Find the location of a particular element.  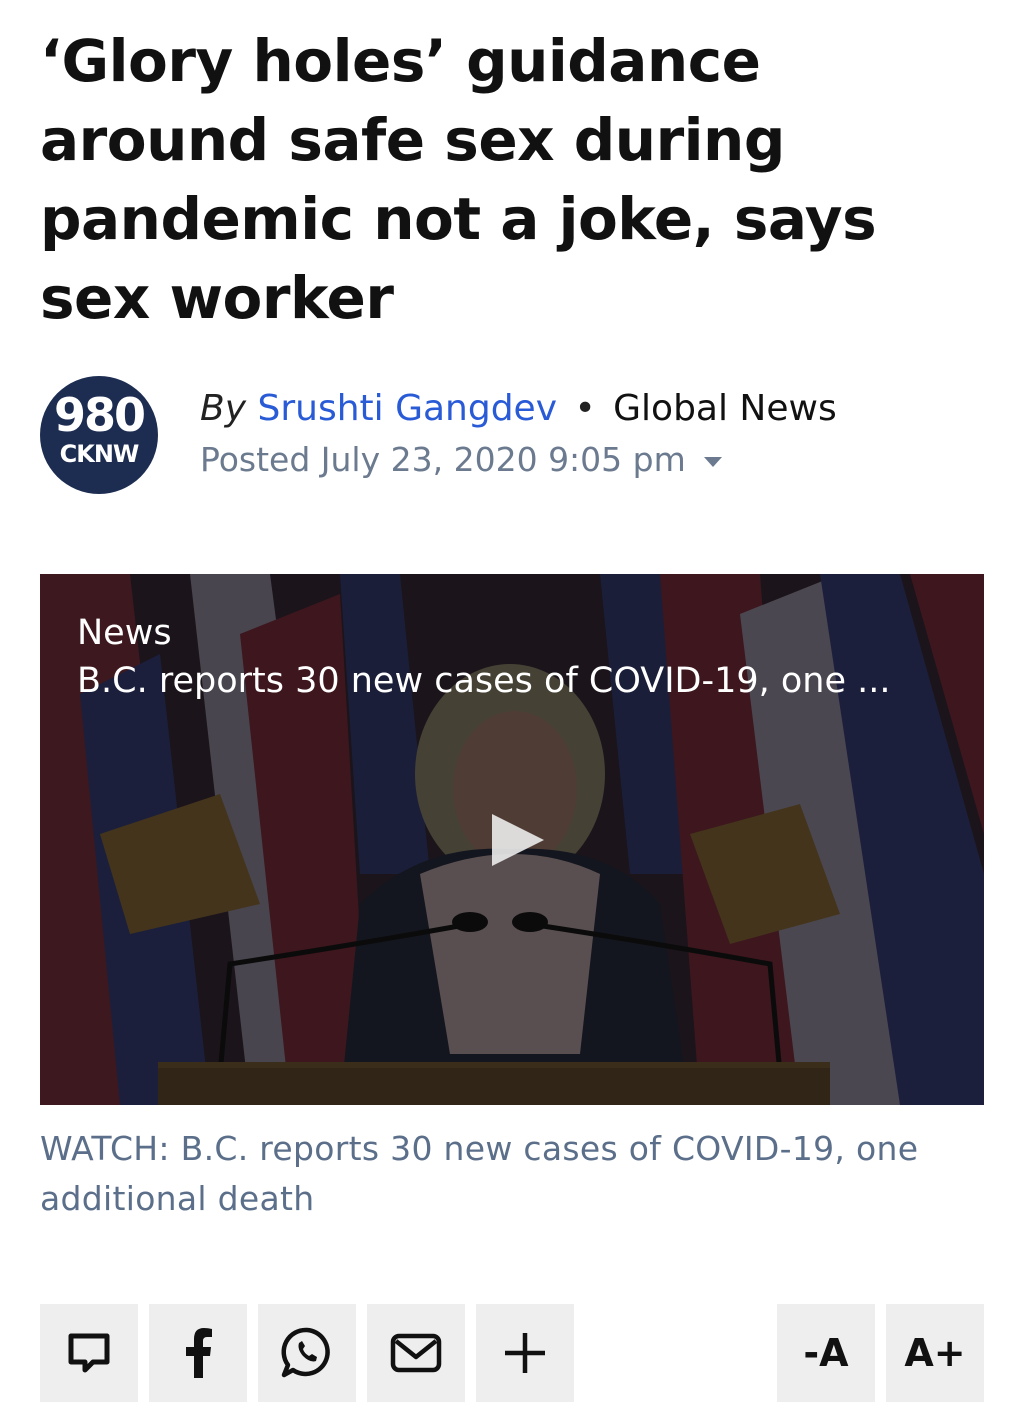

increase-font-label: A+ is located at coordinates (935, 1353).